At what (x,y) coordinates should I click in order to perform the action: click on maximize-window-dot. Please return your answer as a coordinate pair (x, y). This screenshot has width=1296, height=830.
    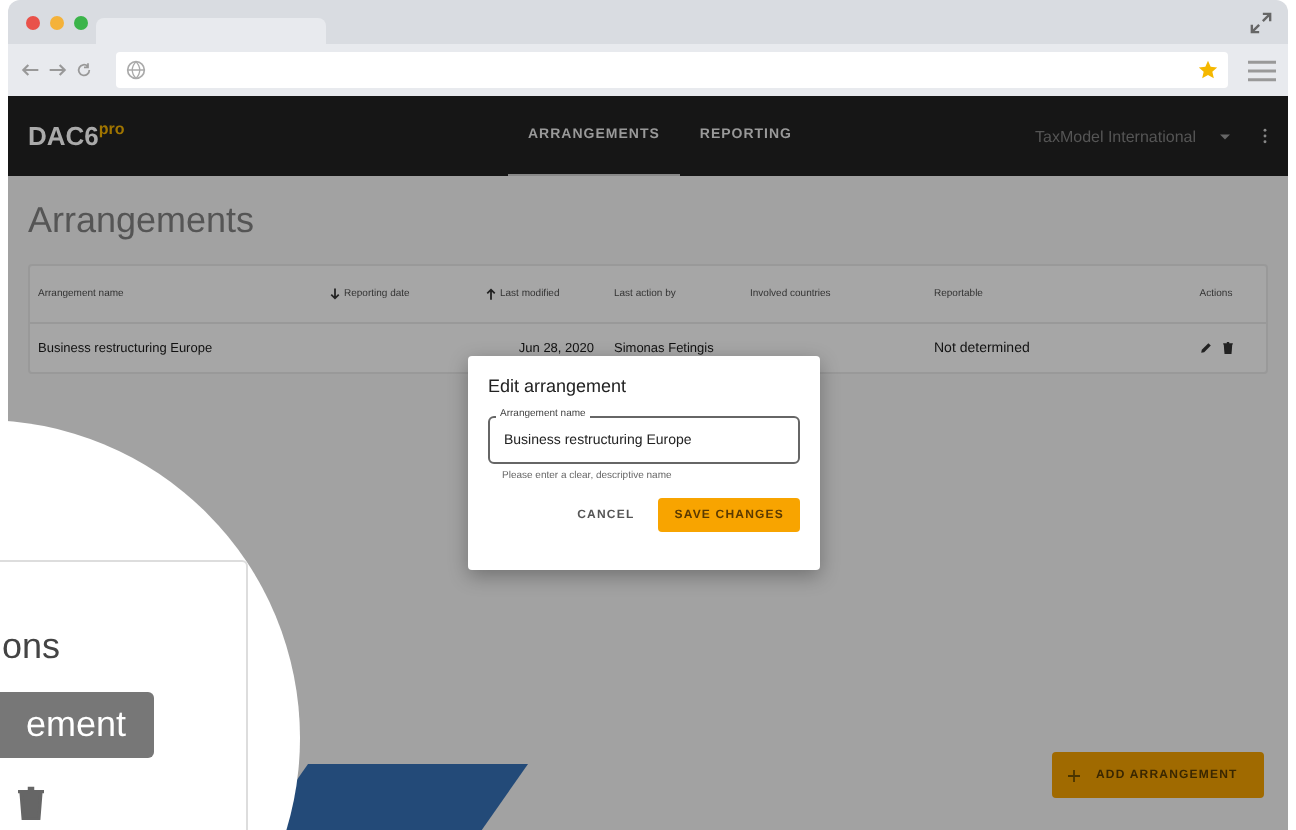
    Looking at the image, I should click on (81, 22).